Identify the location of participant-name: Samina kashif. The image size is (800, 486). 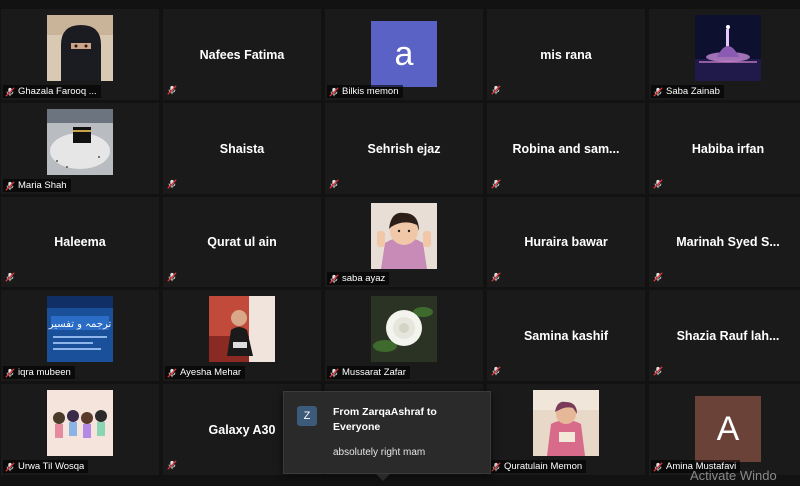
(566, 335).